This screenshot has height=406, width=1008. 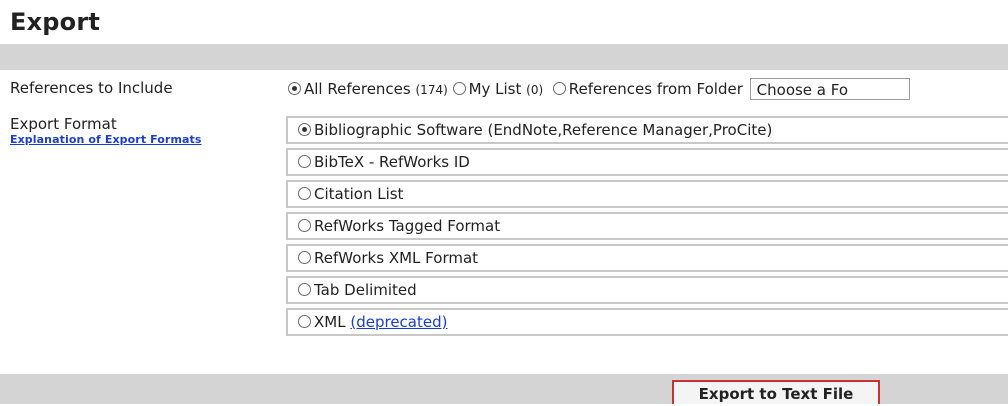 What do you see at coordinates (365, 290) in the screenshot?
I see `format-option-label: Tab Delimited` at bounding box center [365, 290].